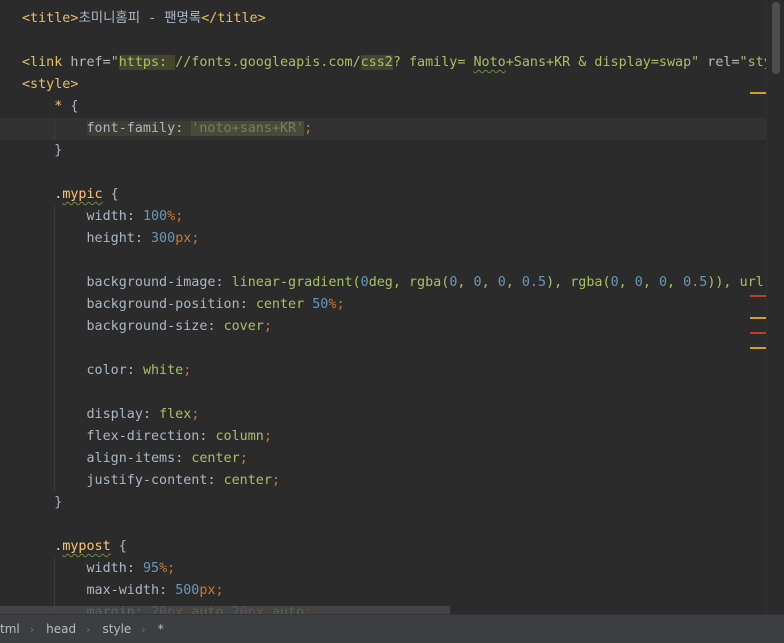  I want to click on code-token: deg,, so click(388, 282).